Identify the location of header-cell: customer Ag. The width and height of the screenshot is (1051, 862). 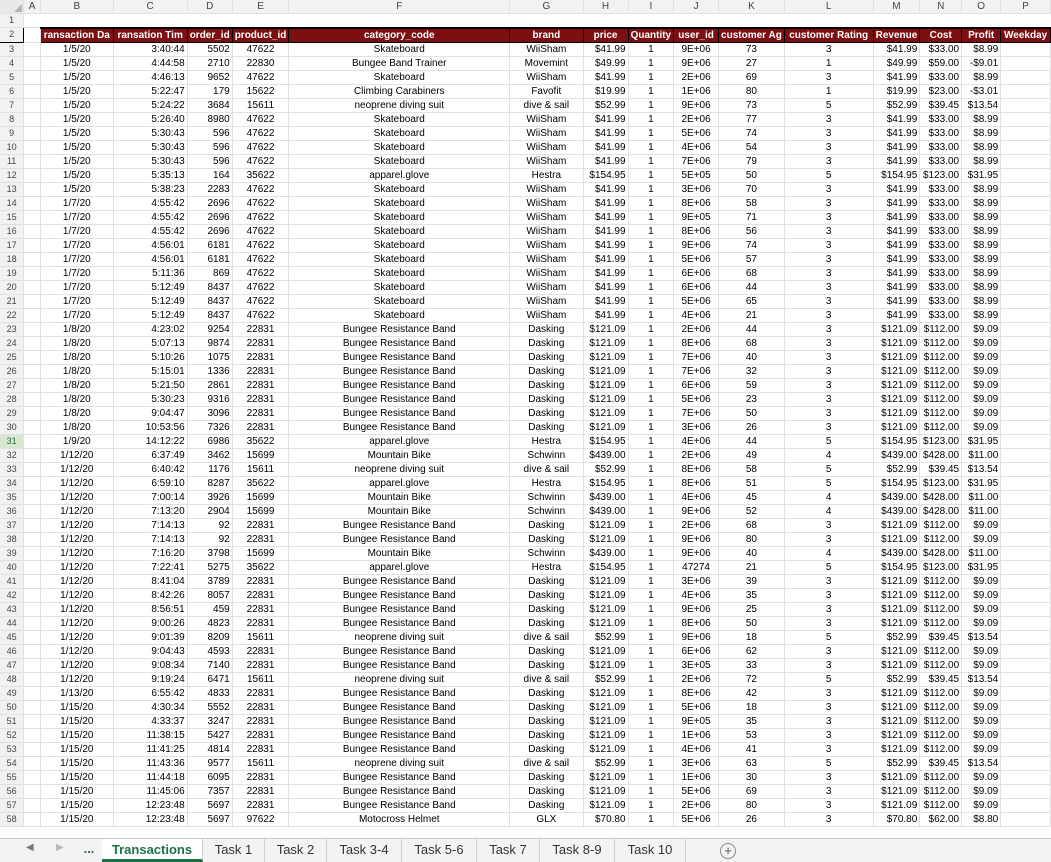
(751, 34).